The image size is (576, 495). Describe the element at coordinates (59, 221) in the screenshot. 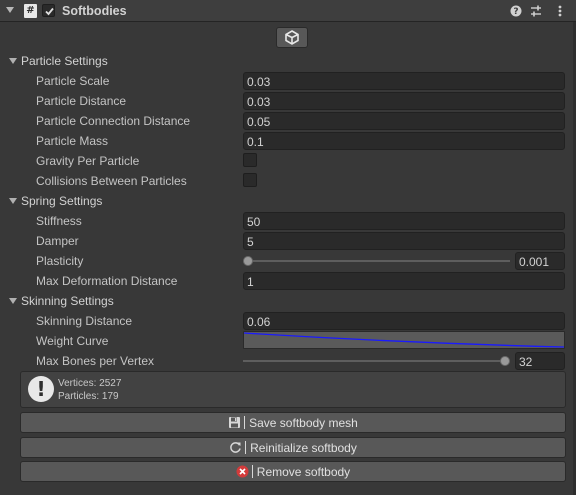

I see `stiffness-label: Stiffness` at that location.